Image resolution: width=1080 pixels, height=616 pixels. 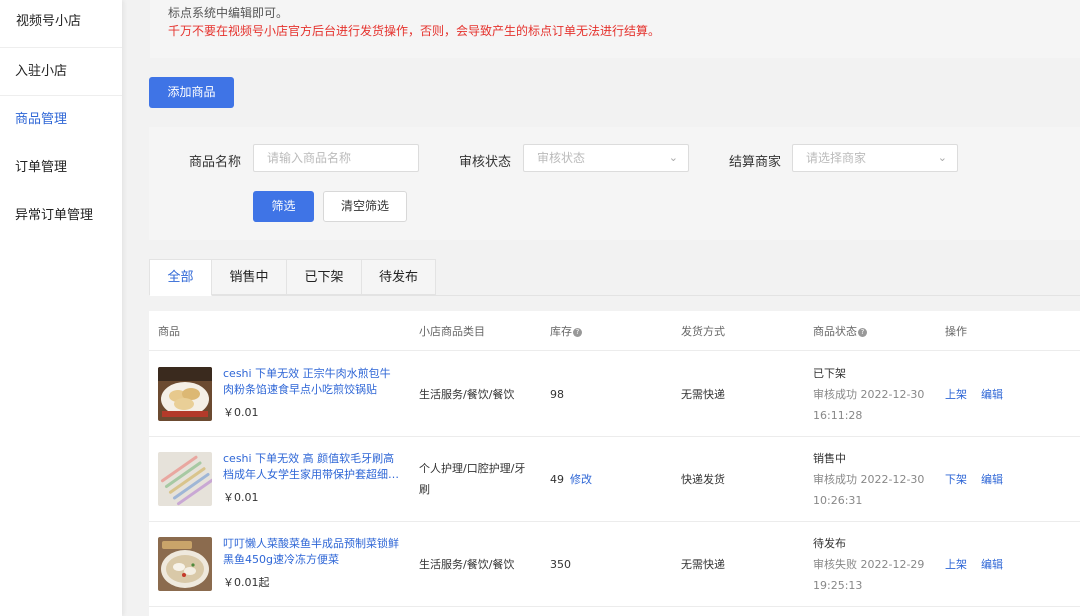 What do you see at coordinates (61, 168) in the screenshot?
I see `sidebar-item-order-management: 订单管理` at bounding box center [61, 168].